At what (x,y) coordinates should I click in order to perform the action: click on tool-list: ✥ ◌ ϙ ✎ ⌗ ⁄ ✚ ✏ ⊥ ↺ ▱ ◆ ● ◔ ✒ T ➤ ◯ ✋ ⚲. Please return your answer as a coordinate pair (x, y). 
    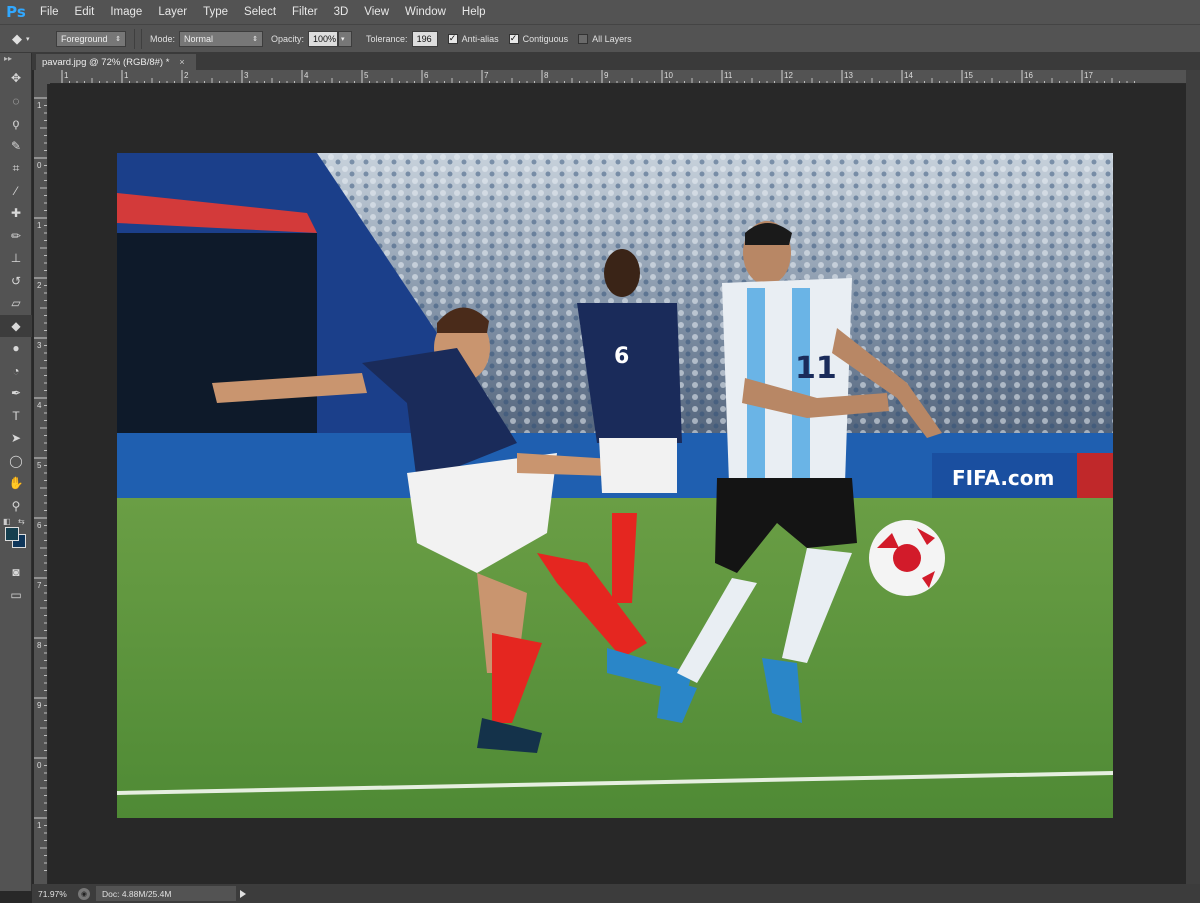
    Looking at the image, I should click on (16, 292).